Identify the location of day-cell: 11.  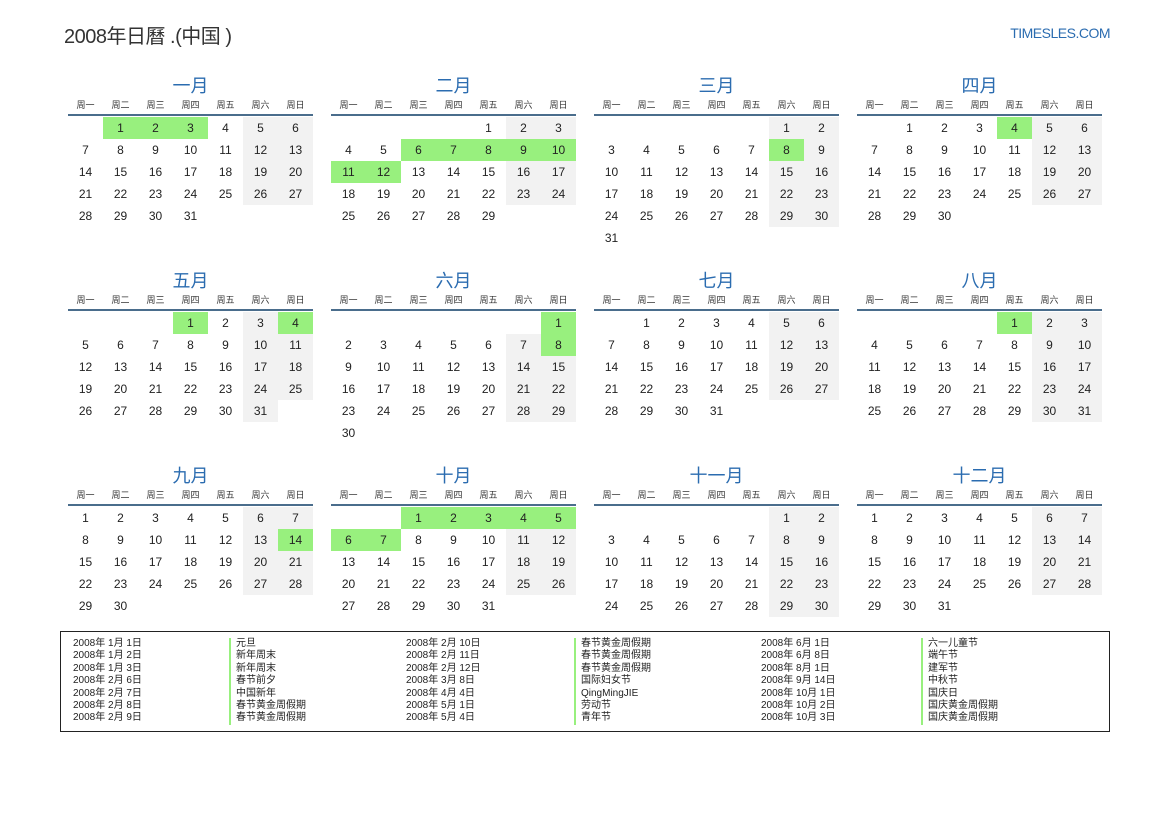
(646, 562).